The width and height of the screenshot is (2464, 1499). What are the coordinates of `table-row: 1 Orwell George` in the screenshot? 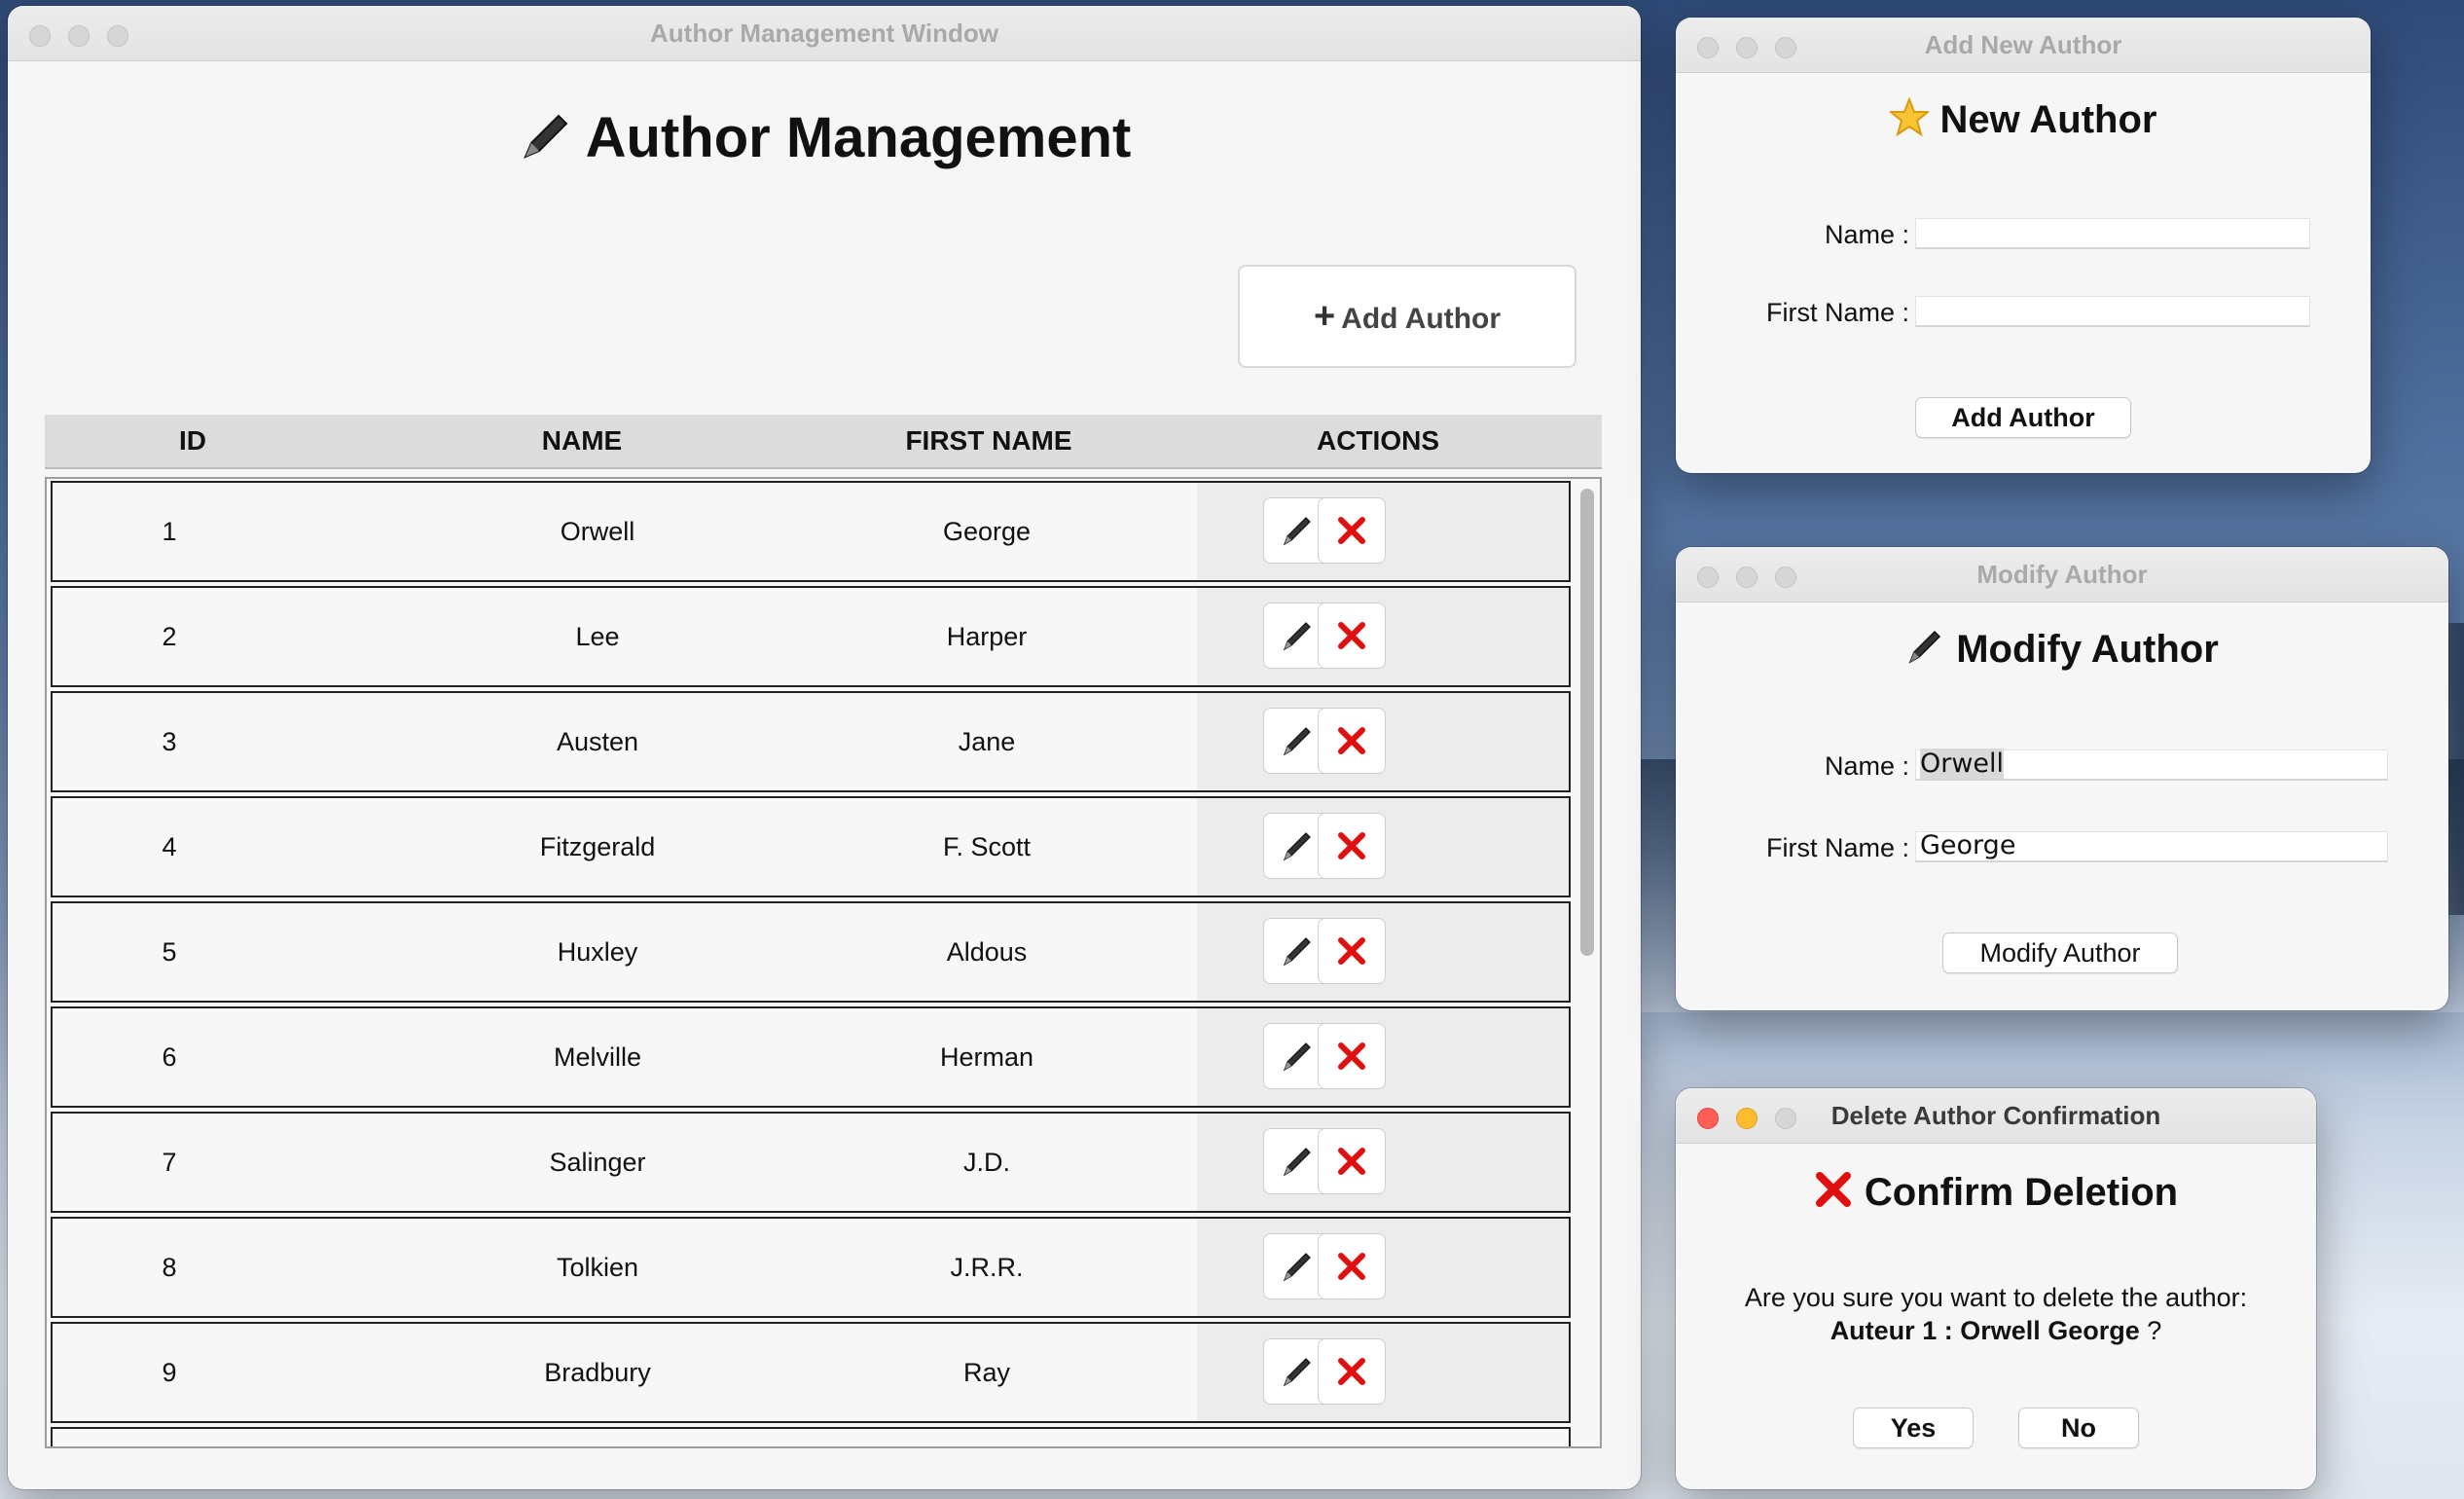 It's located at (811, 531).